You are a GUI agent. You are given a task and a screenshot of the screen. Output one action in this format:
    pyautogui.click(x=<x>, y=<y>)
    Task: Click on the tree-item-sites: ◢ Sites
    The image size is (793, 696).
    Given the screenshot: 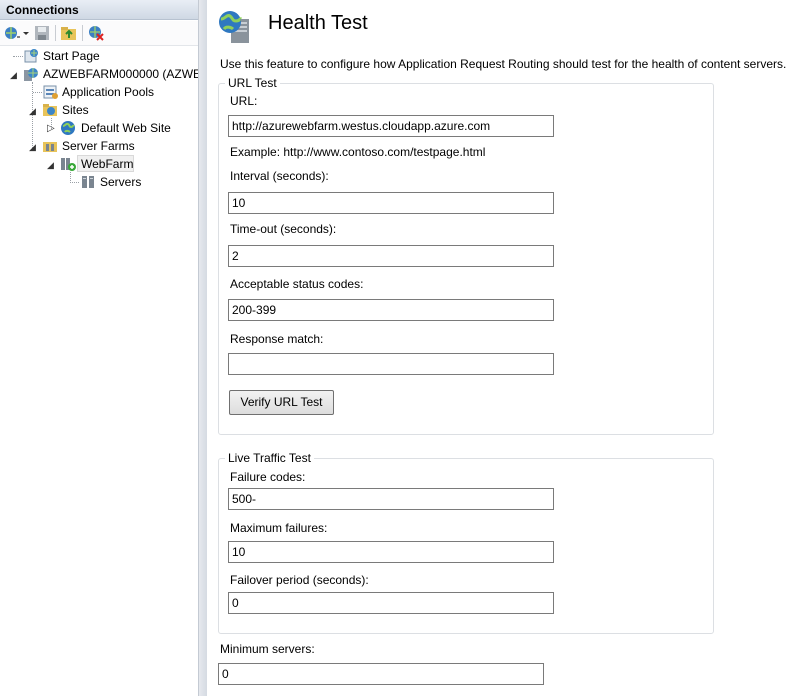 What is the action you would take?
    pyautogui.click(x=99, y=110)
    